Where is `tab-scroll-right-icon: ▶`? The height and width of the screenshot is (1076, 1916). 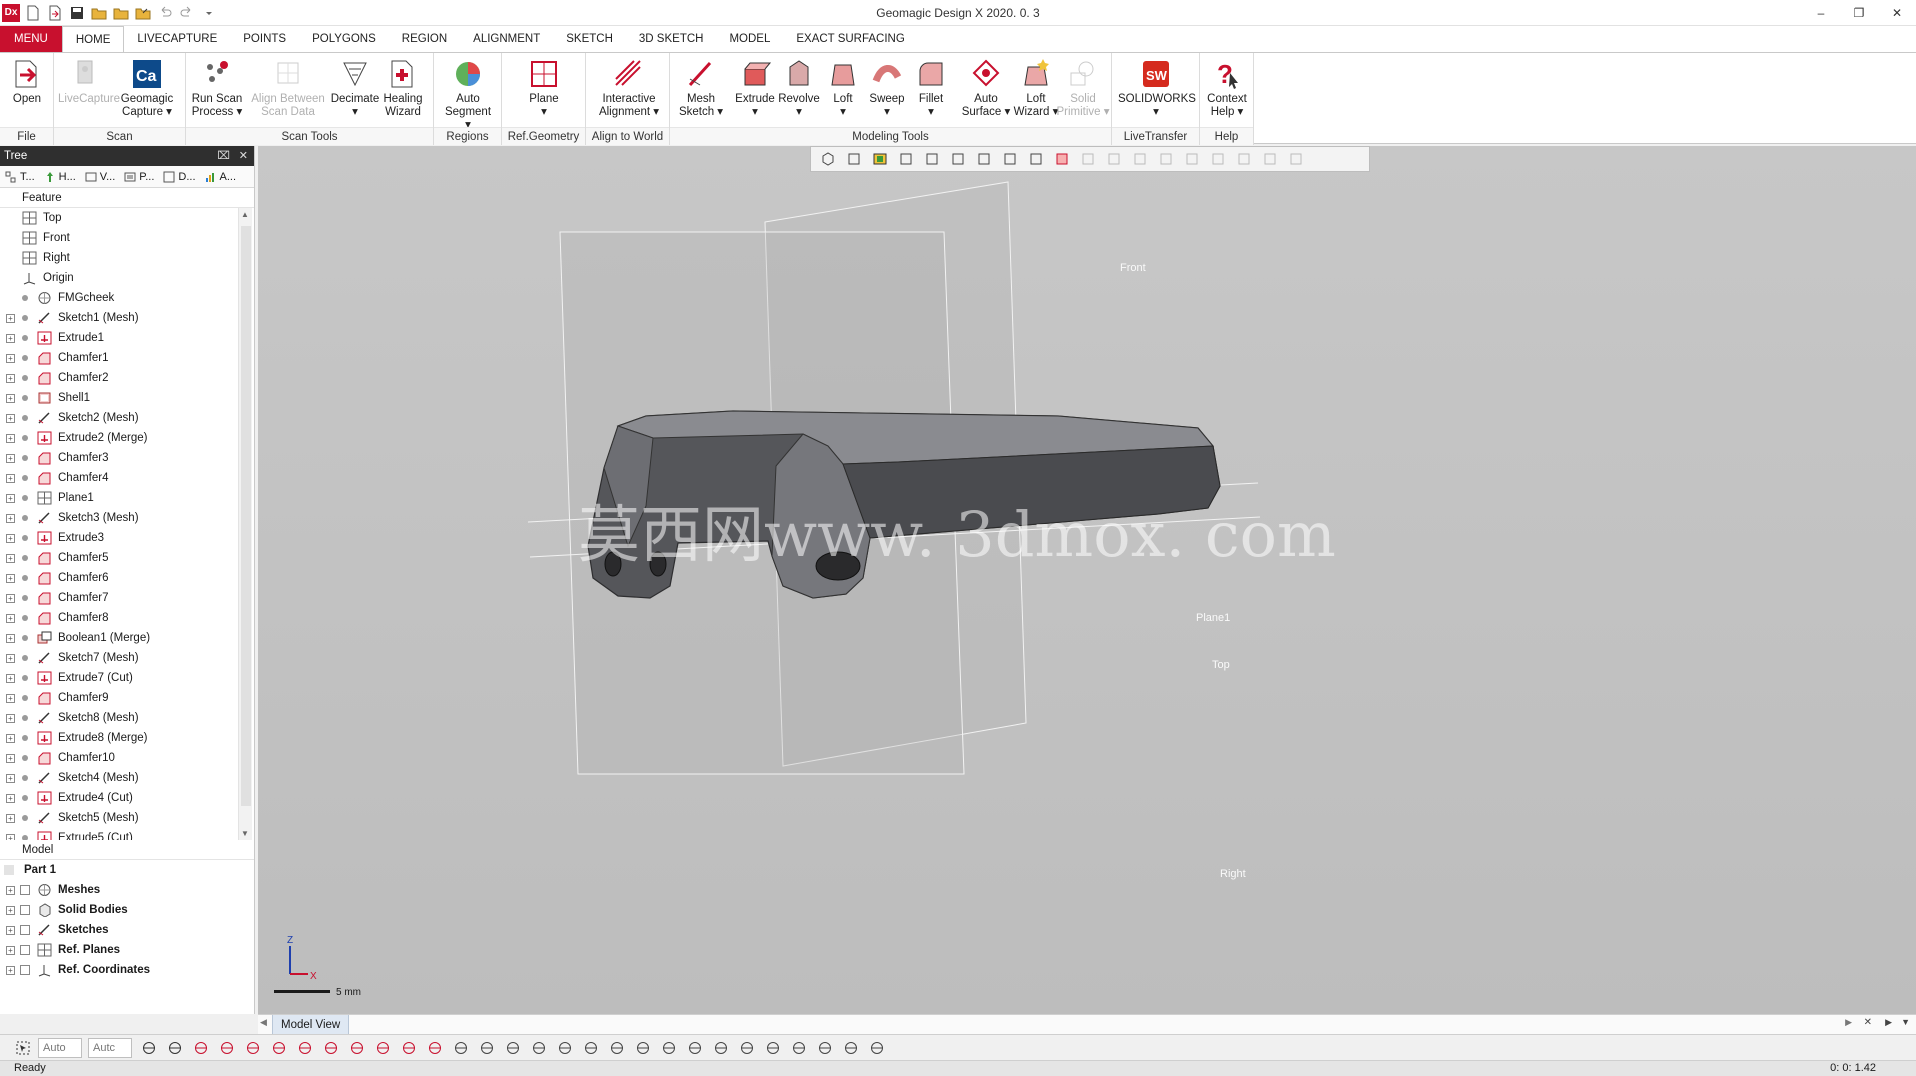 tab-scroll-right-icon: ▶ is located at coordinates (1848, 1022).